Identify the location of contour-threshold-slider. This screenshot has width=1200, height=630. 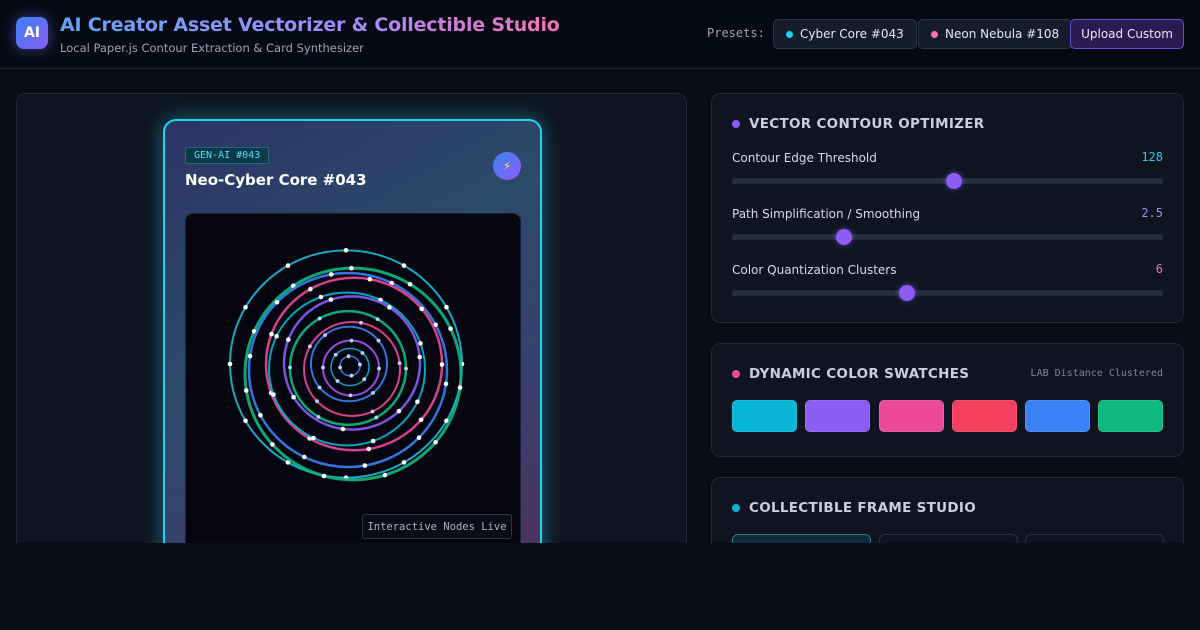
(947, 181).